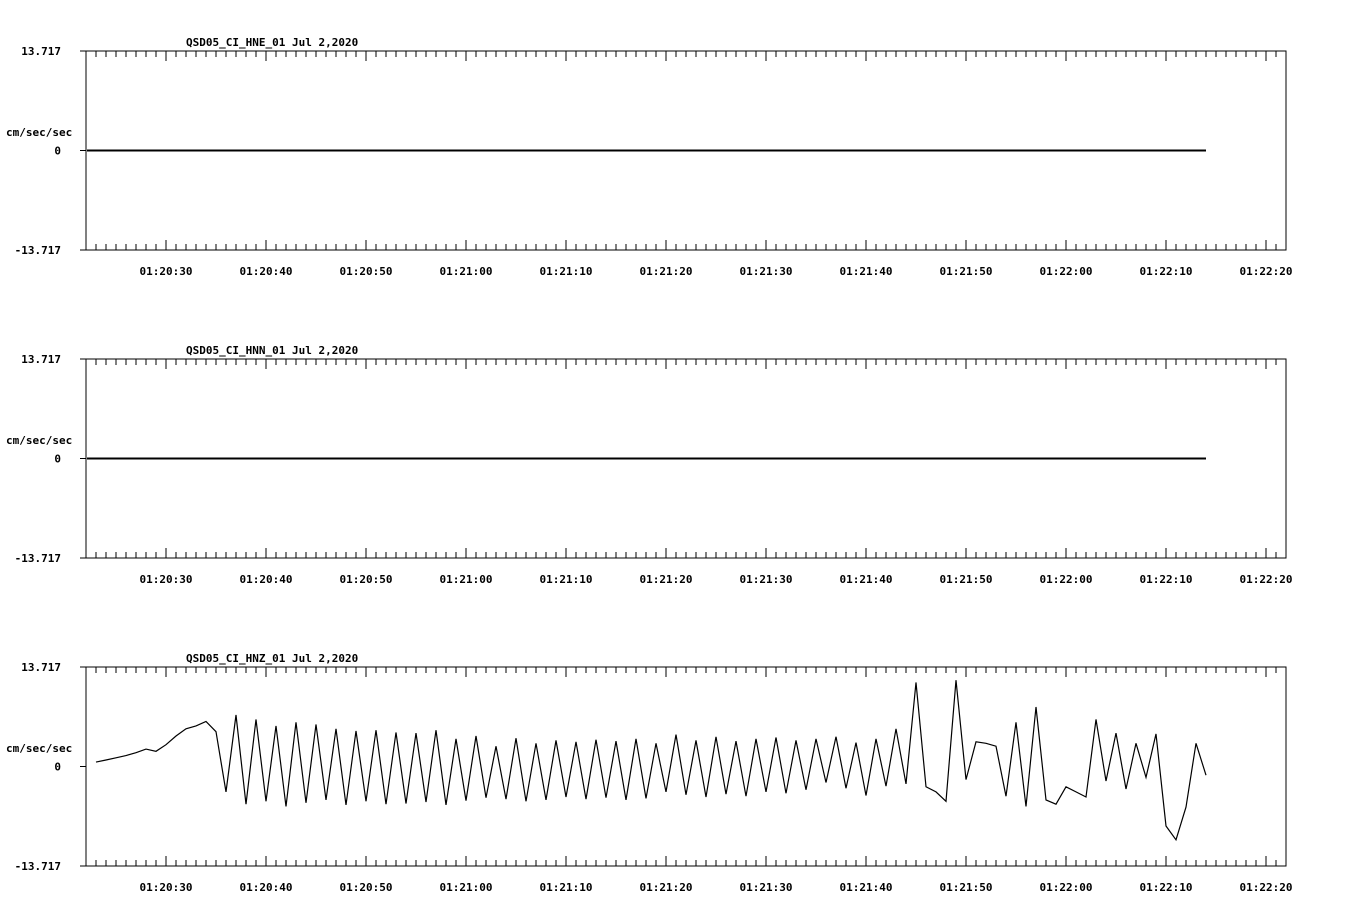  Describe the element at coordinates (272, 350) in the screenshot. I see `plot-title: QSD05_CI_HNN_01 Jul 2,2020` at that location.